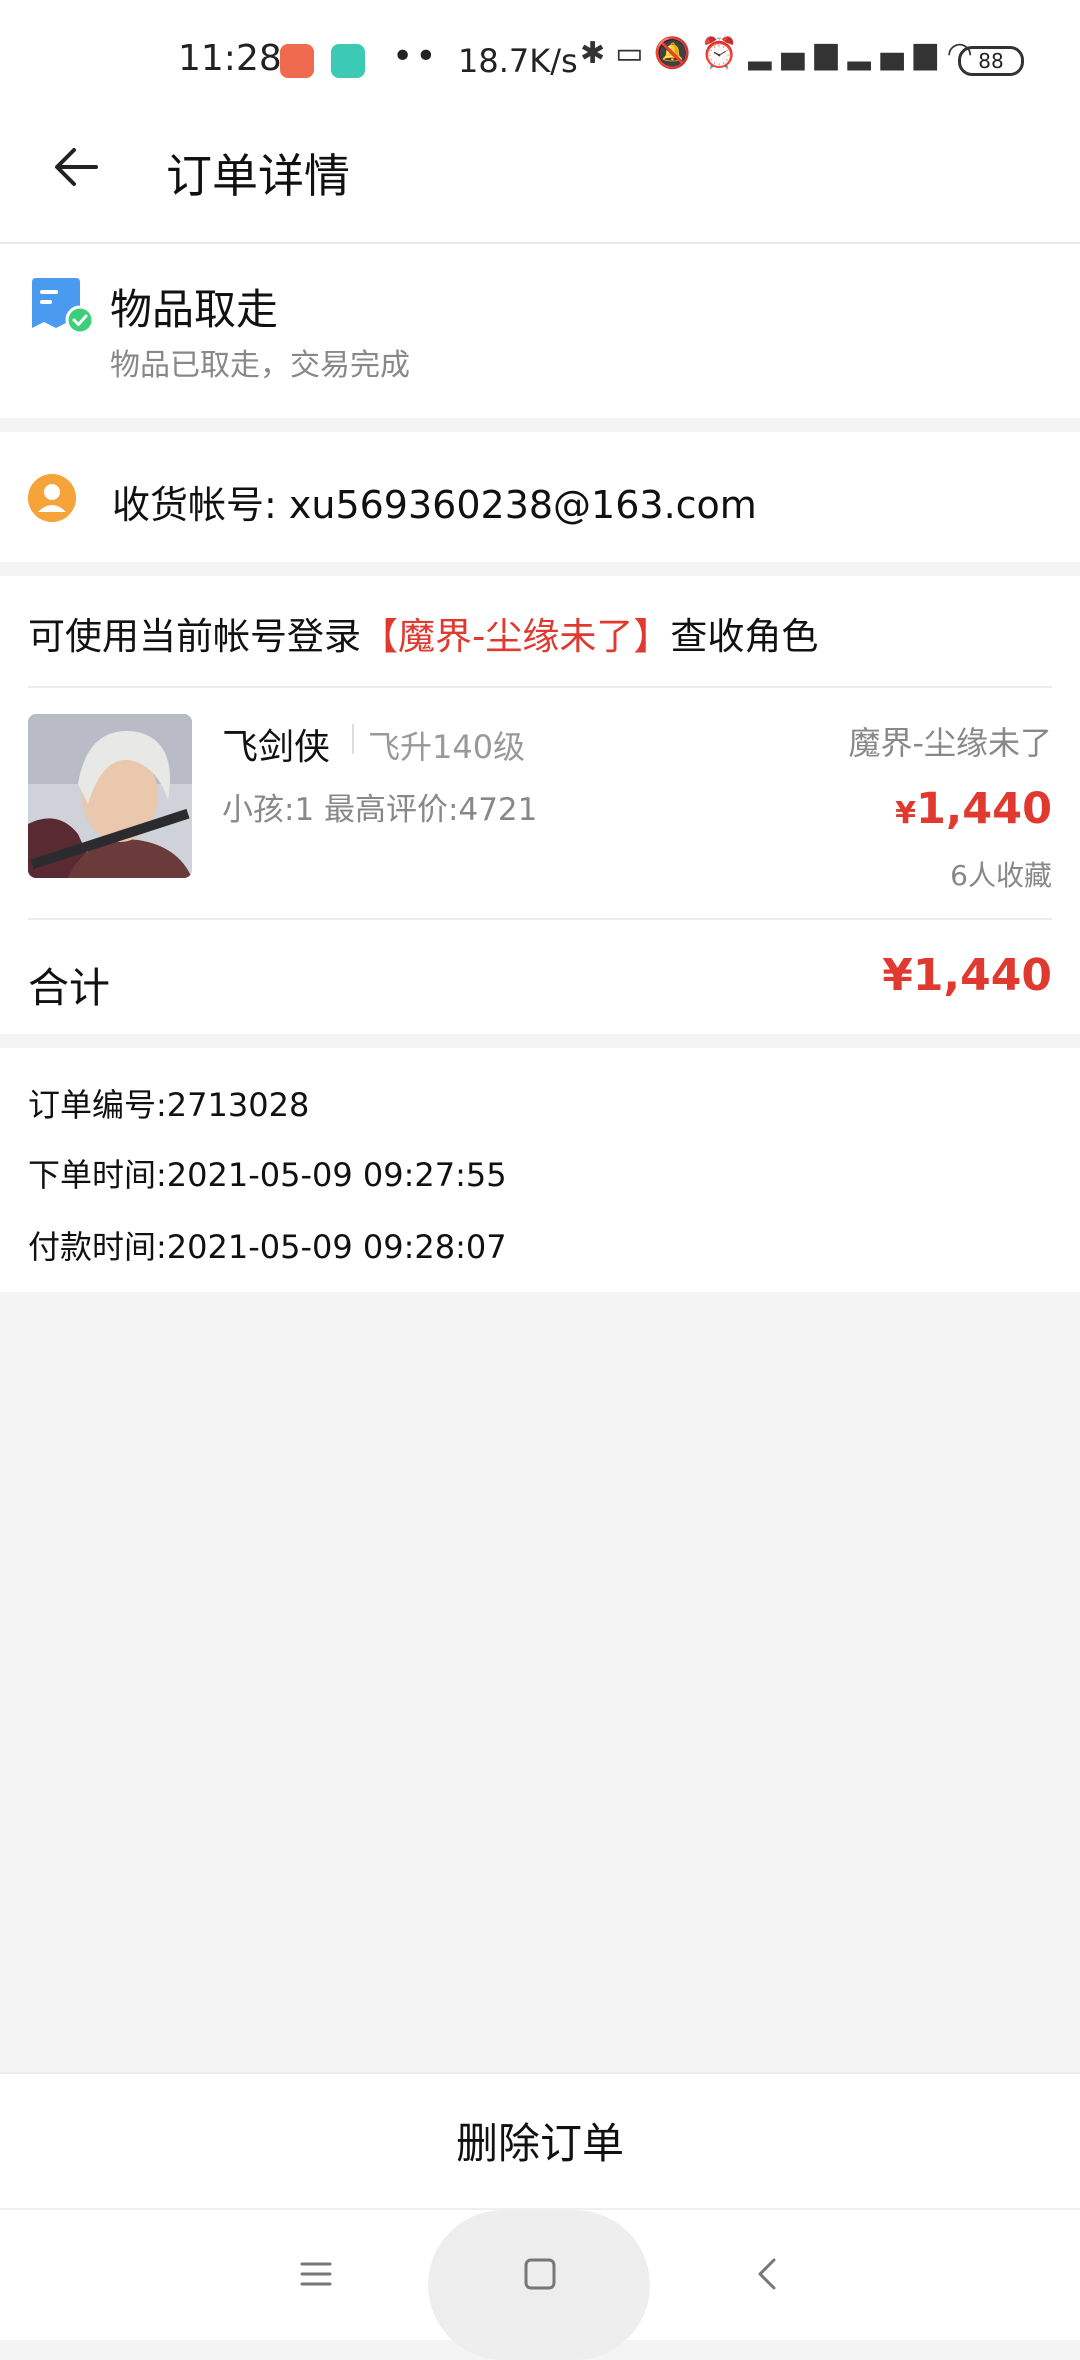  What do you see at coordinates (169, 1105) in the screenshot?
I see `order-number: 订单编号:2713028` at bounding box center [169, 1105].